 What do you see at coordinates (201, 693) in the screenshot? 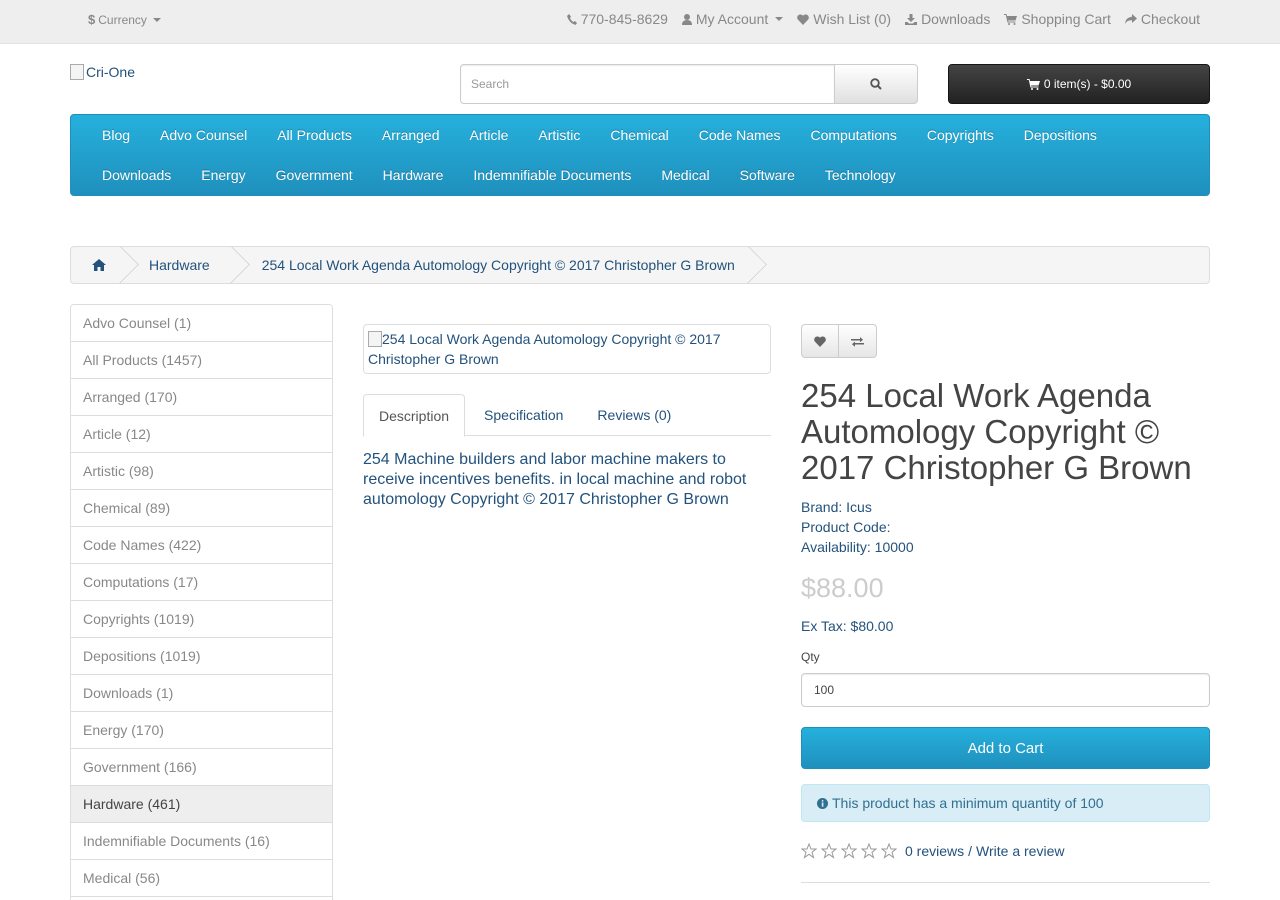
I see `category-item: Downloads (1)` at bounding box center [201, 693].